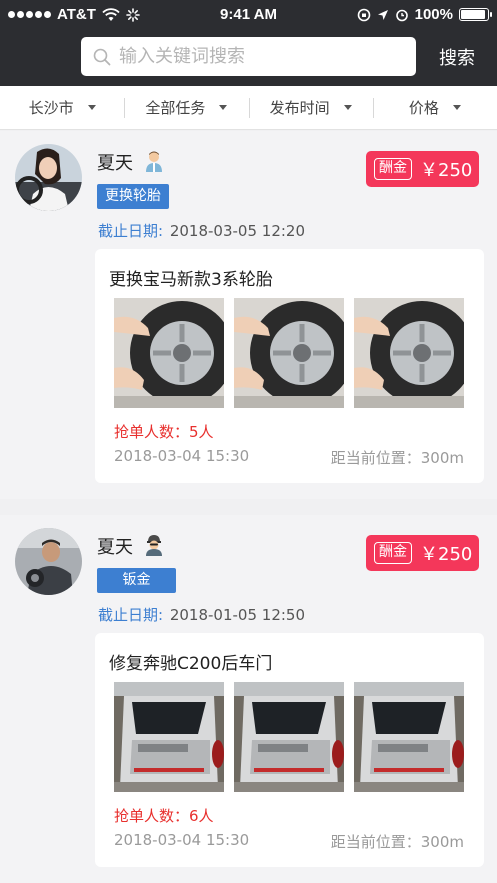  What do you see at coordinates (175, 108) in the screenshot?
I see `filter-label: 全部任务` at bounding box center [175, 108].